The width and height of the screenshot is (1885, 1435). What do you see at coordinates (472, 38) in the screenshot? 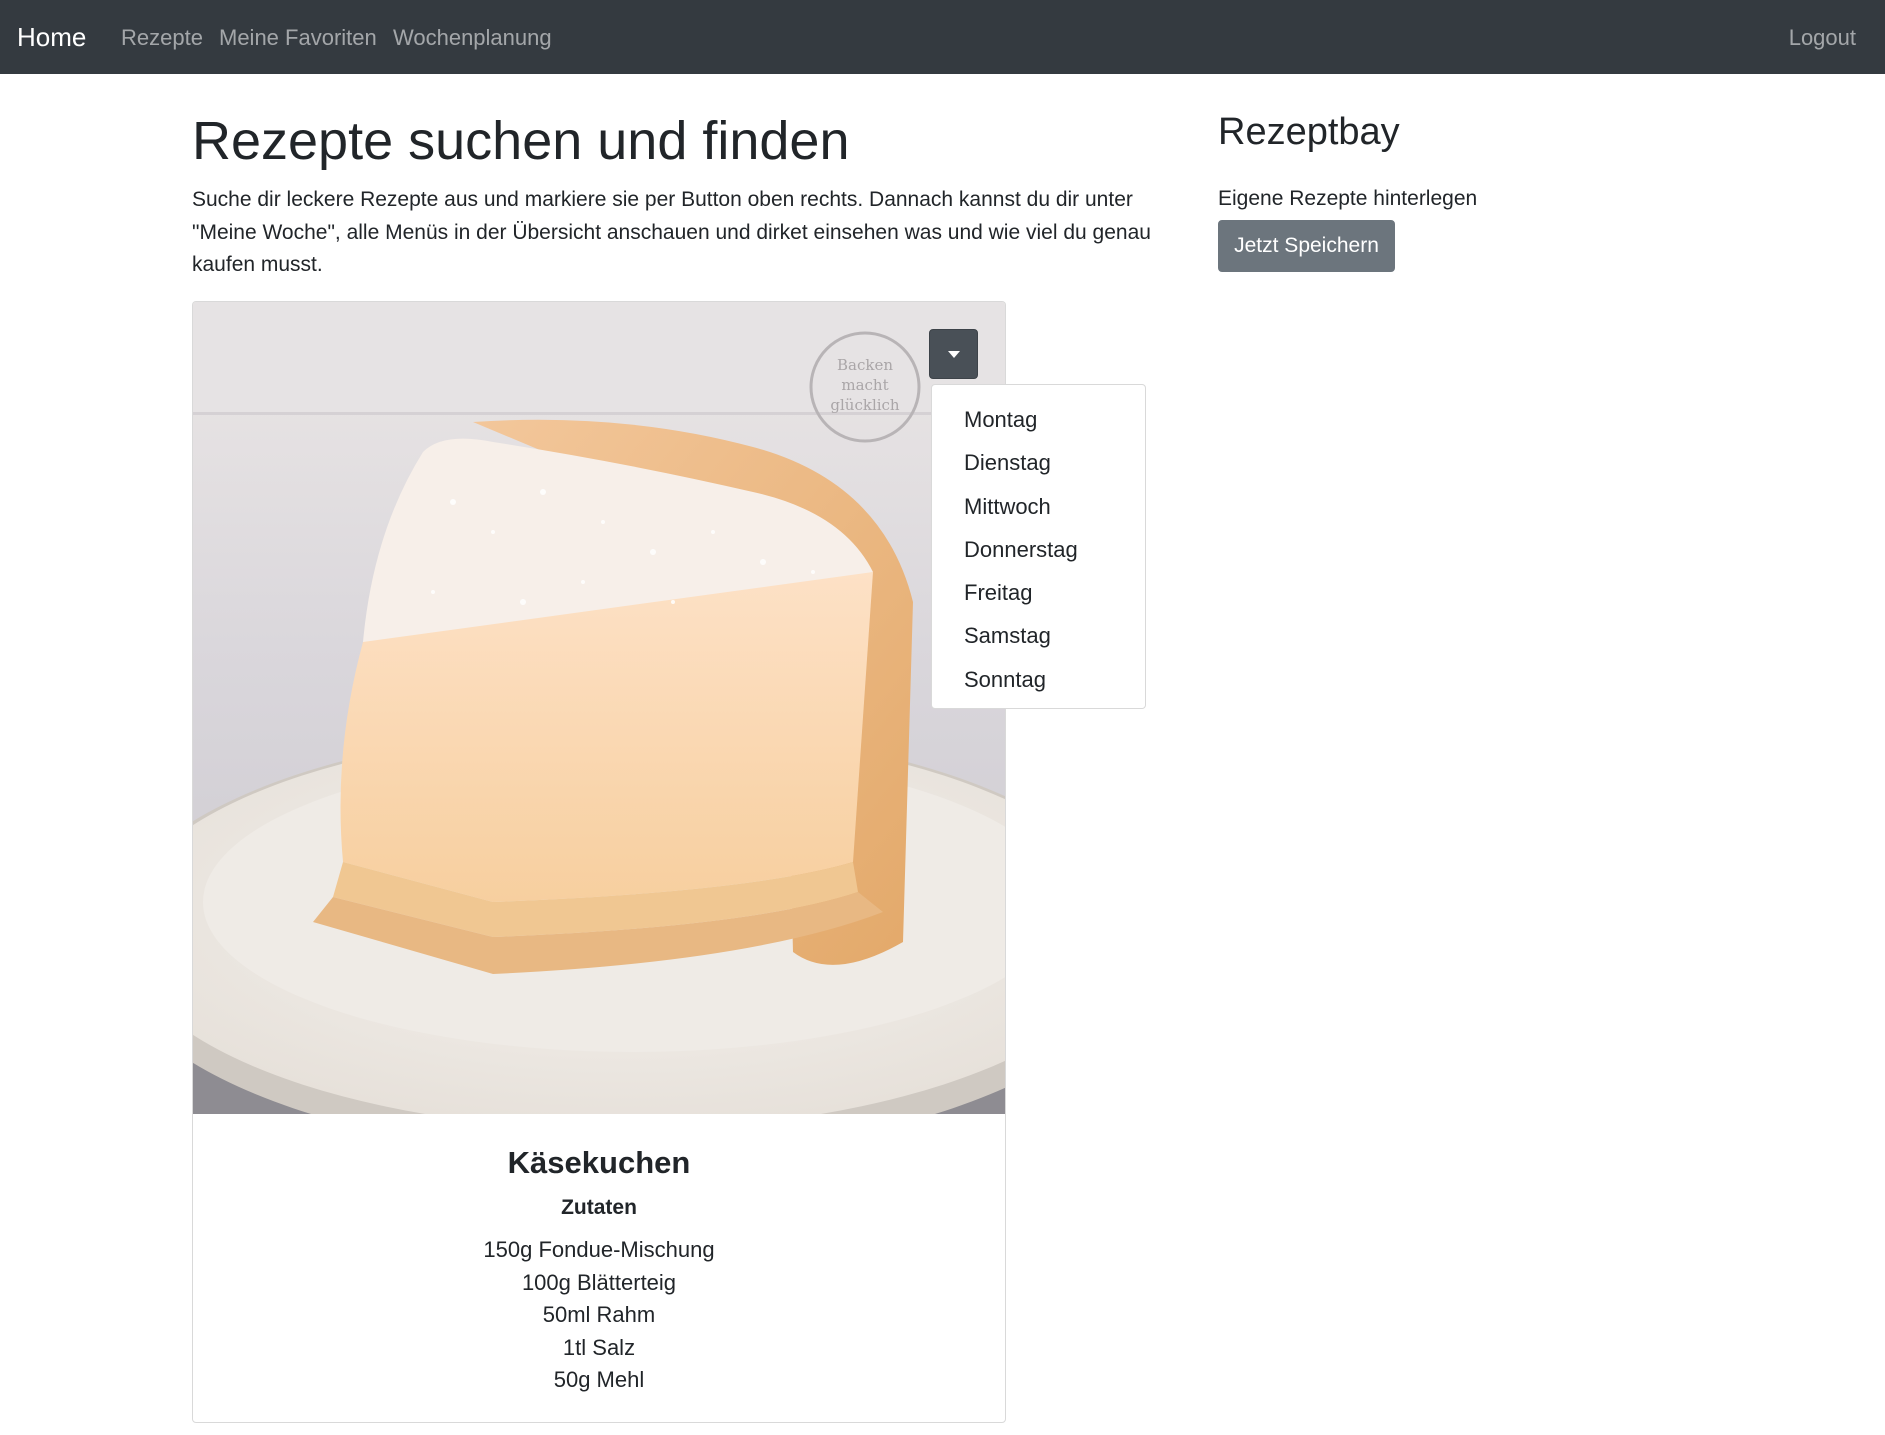
I see `nav-link-wochenplanung: Wochenplanung` at bounding box center [472, 38].